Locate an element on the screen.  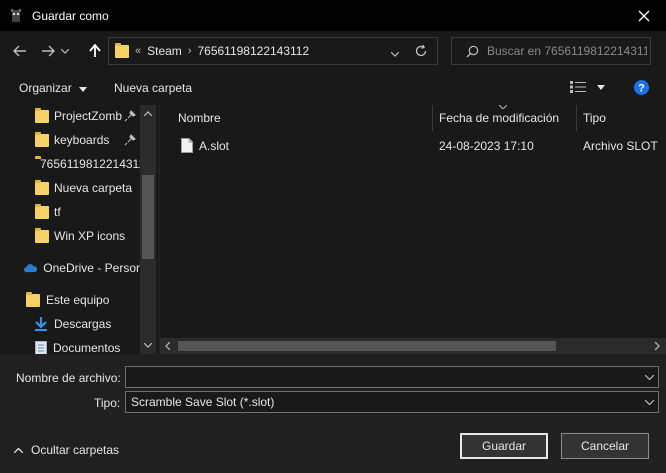
address-row: « Steam › 76561198122143112 is located at coordinates (333, 51).